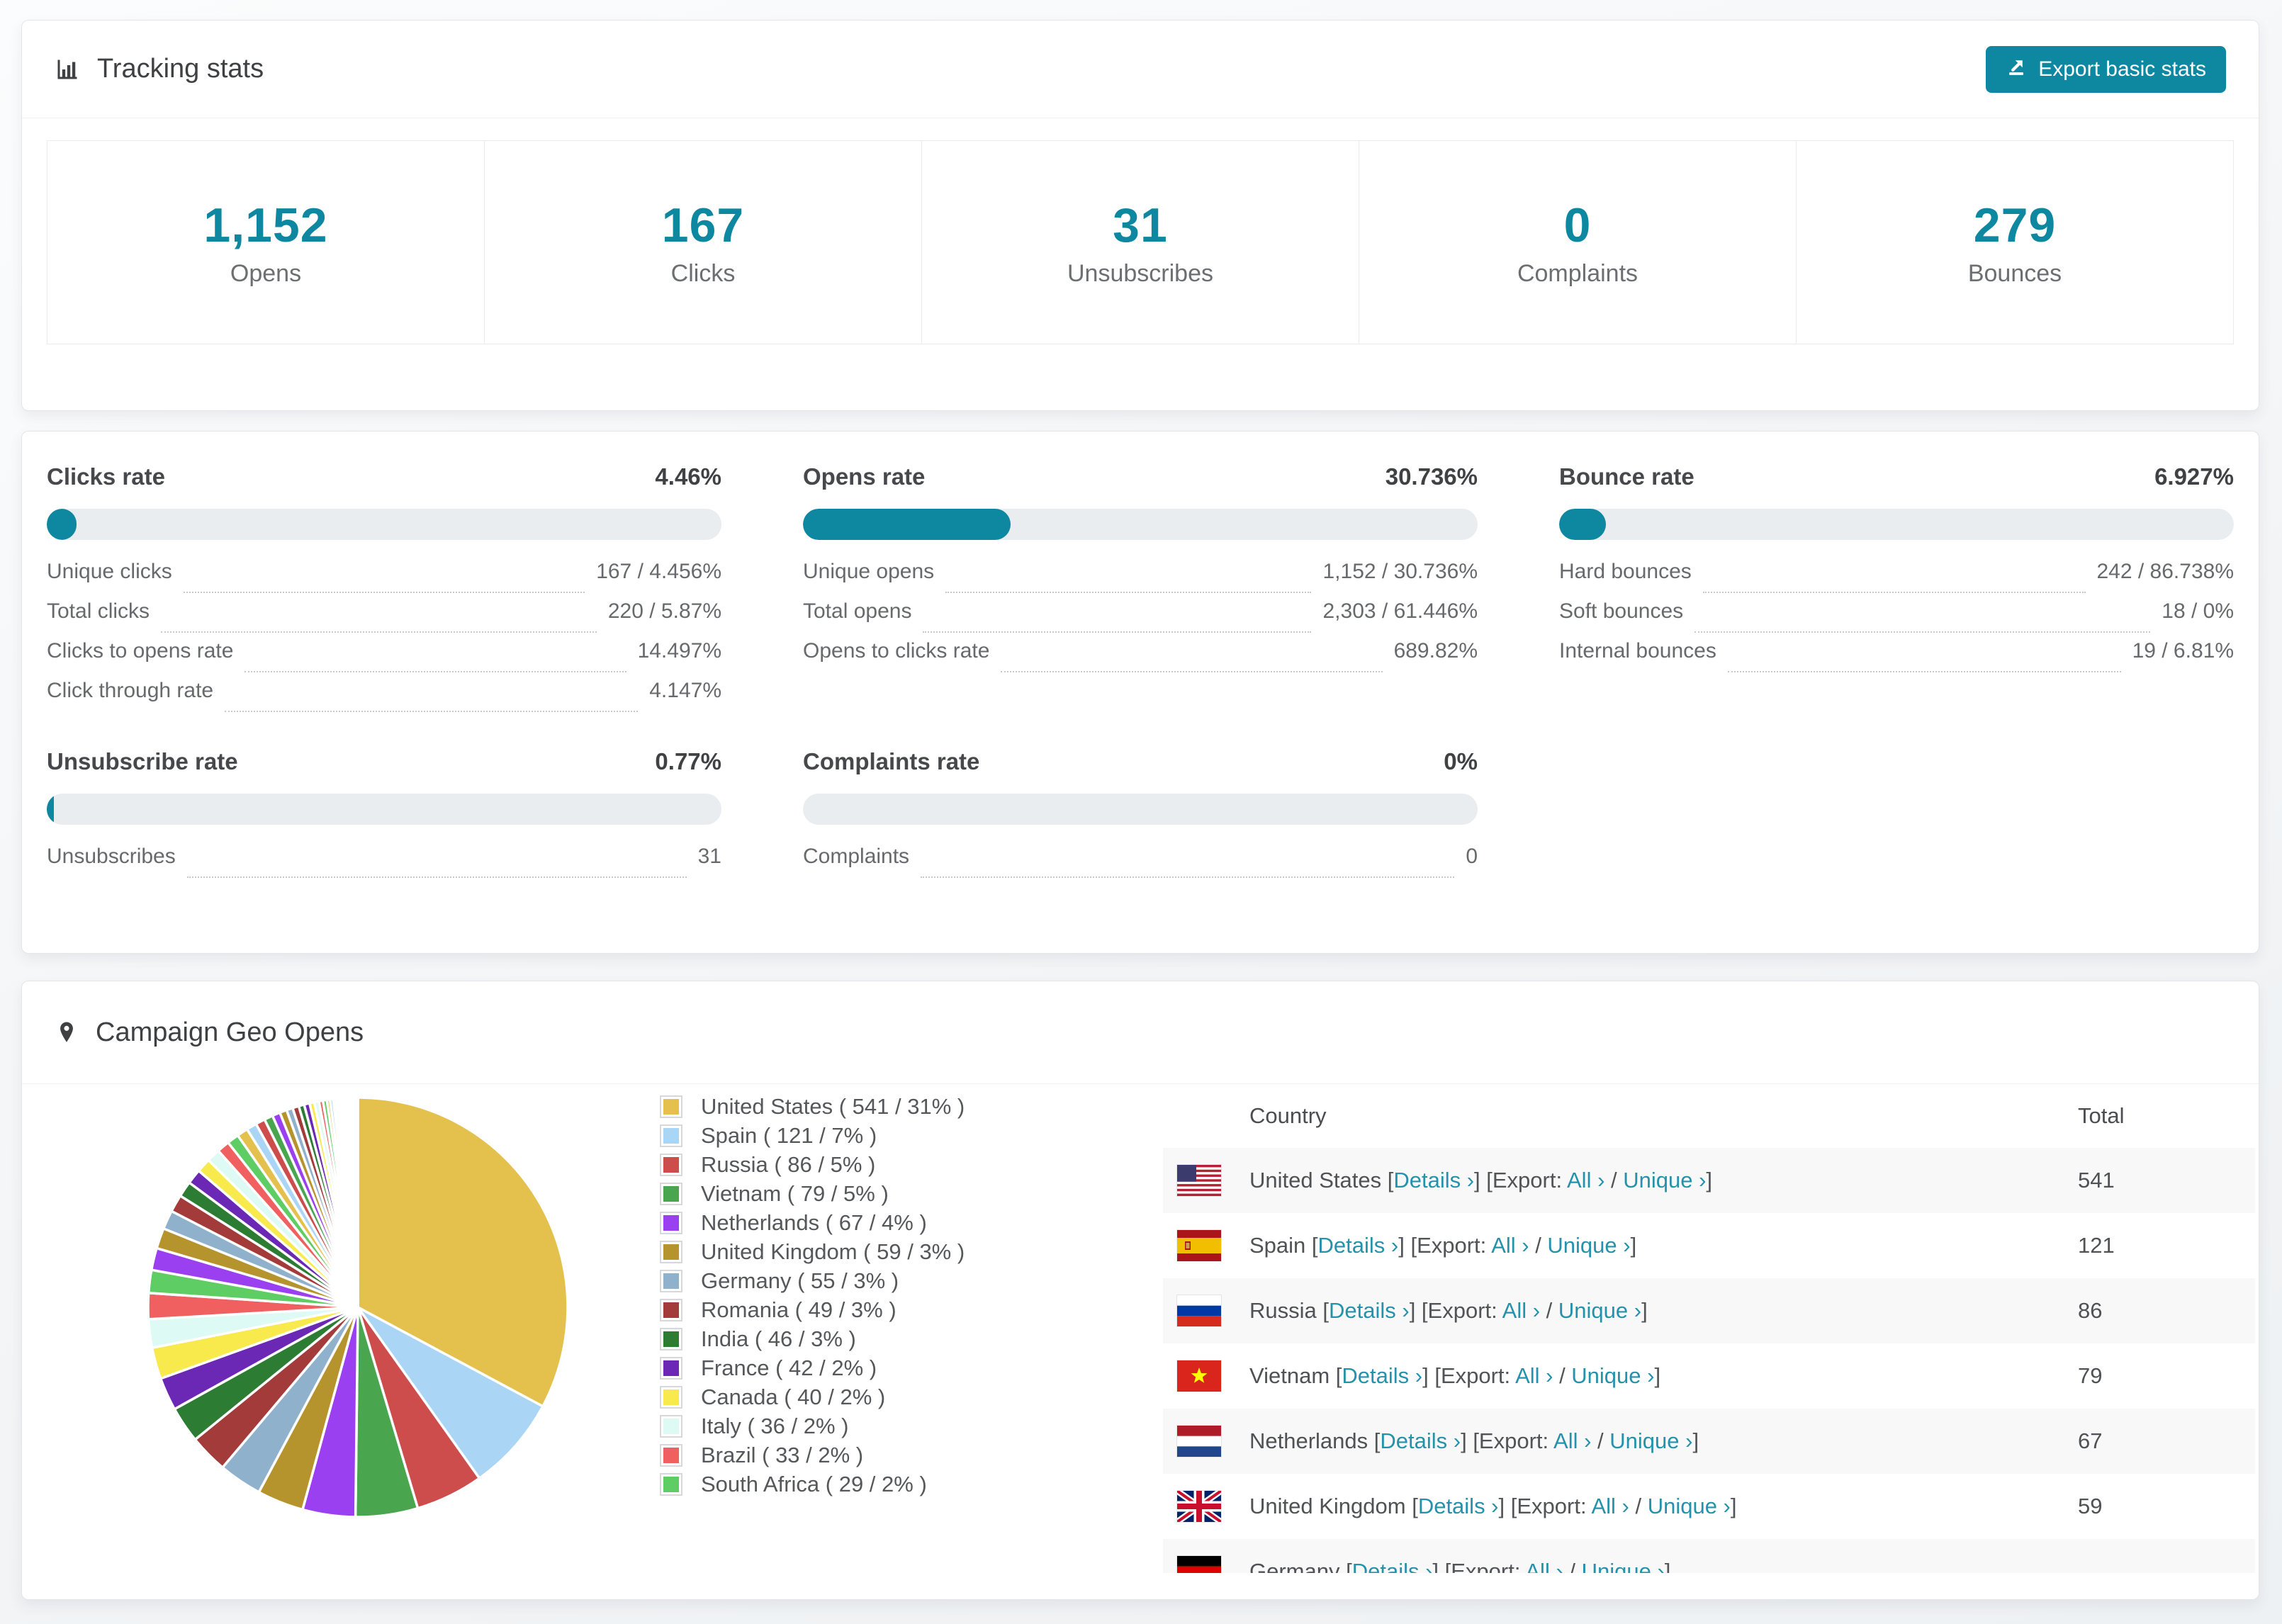 This screenshot has width=2282, height=1624. Describe the element at coordinates (891, 761) in the screenshot. I see `rate-title: Complaints rate` at that location.